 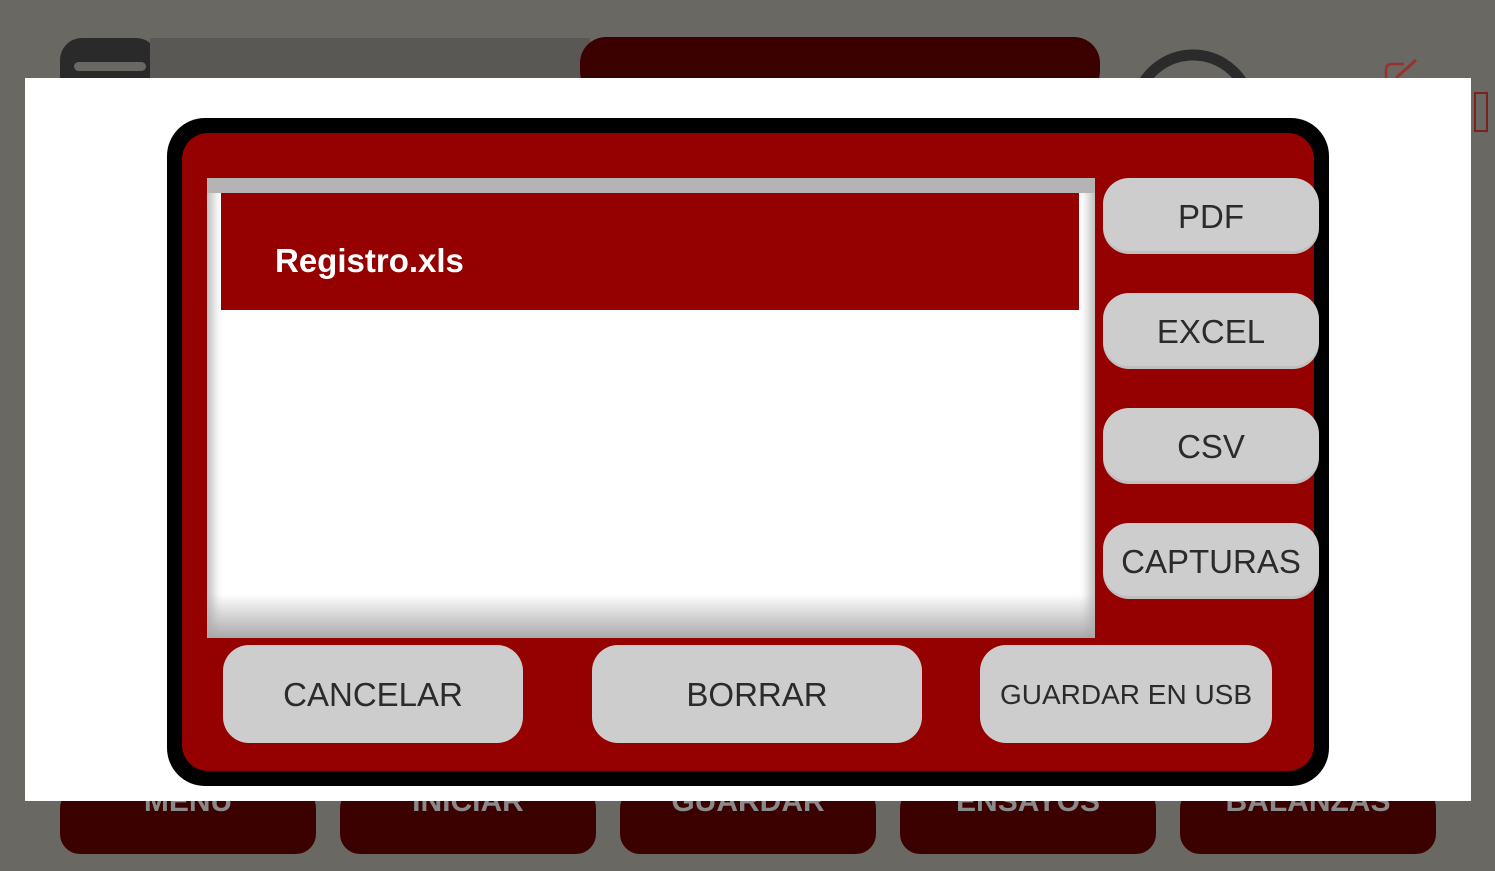 What do you see at coordinates (651, 616) in the screenshot?
I see `list-shadow` at bounding box center [651, 616].